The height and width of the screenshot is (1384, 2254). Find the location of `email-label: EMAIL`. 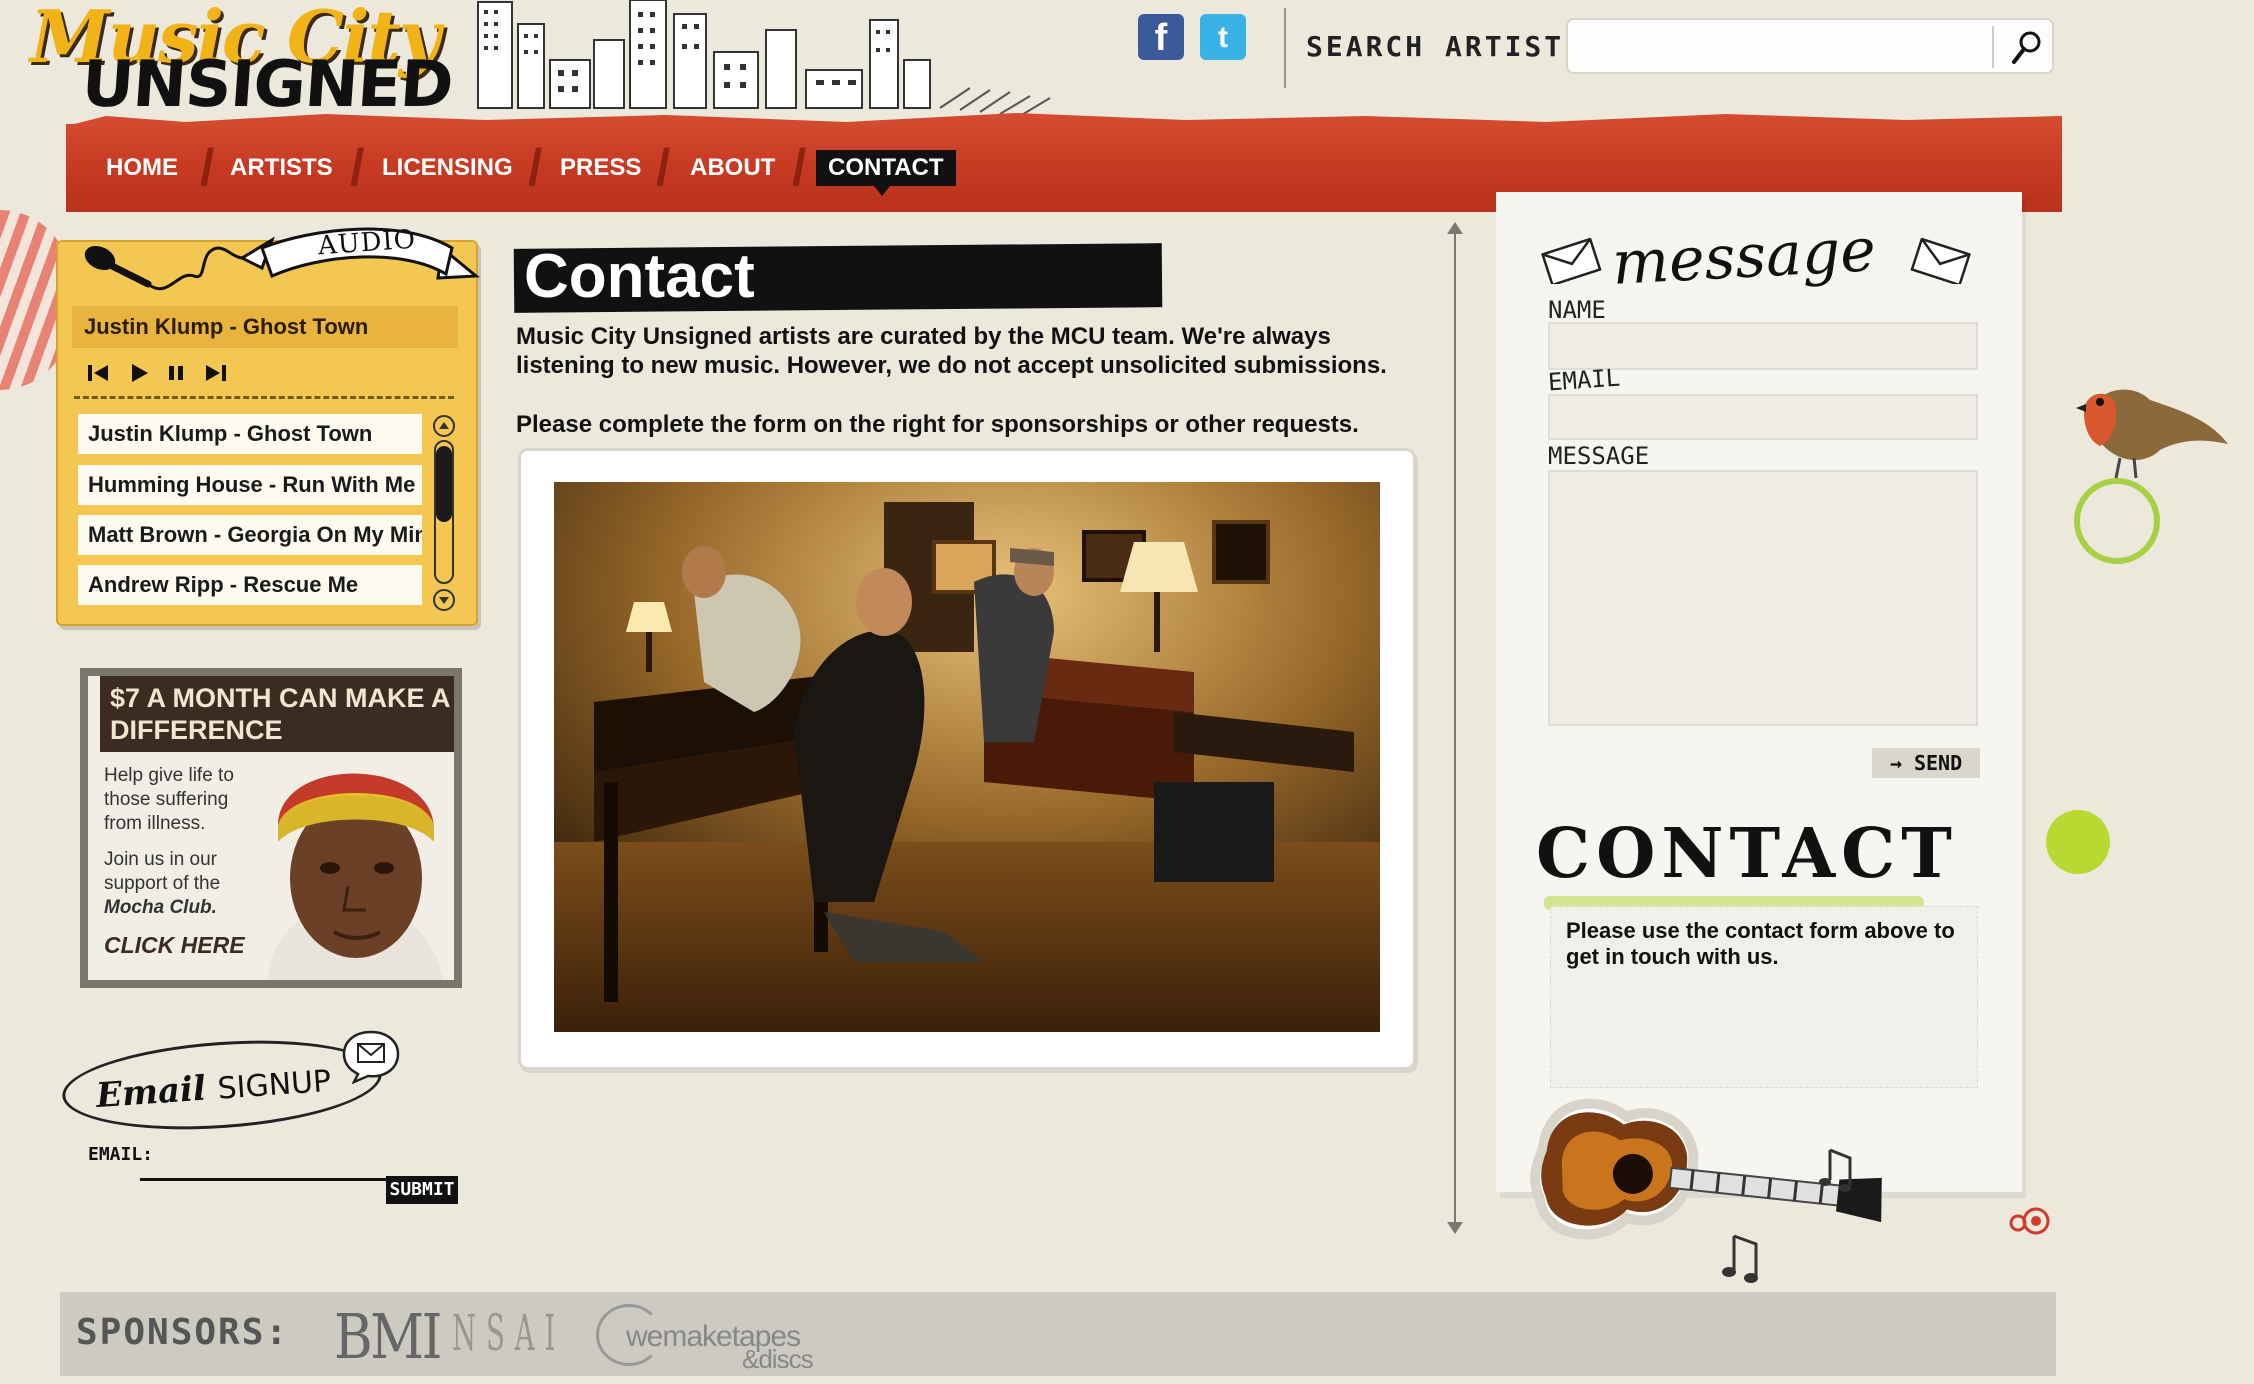

email-label: EMAIL is located at coordinates (1584, 380).